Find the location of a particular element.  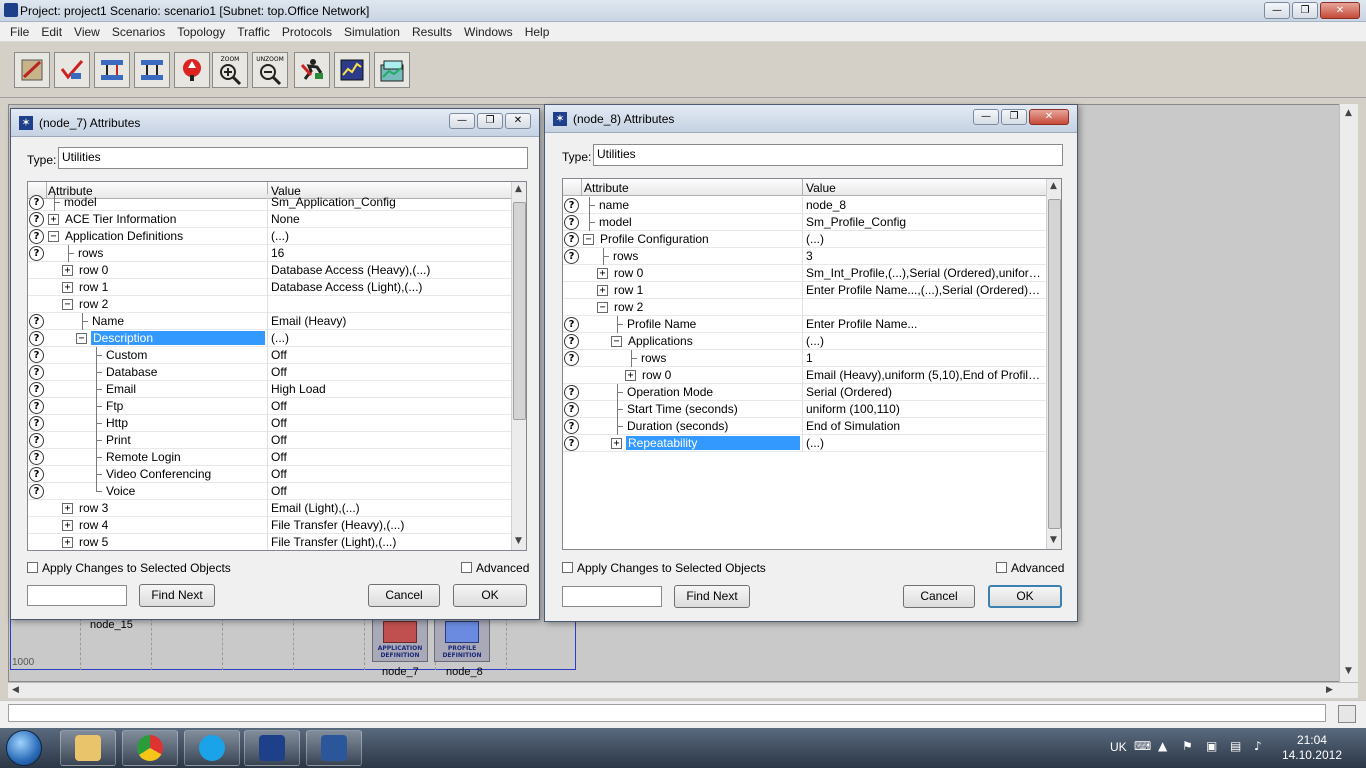

taskbar-skype is located at coordinates (212, 748).